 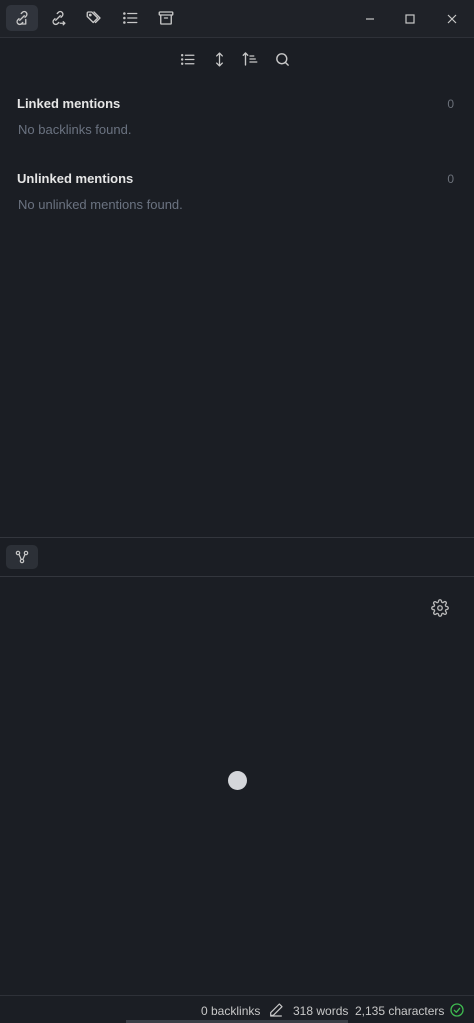 What do you see at coordinates (237, 19) in the screenshot?
I see `sidebar-tab-bar` at bounding box center [237, 19].